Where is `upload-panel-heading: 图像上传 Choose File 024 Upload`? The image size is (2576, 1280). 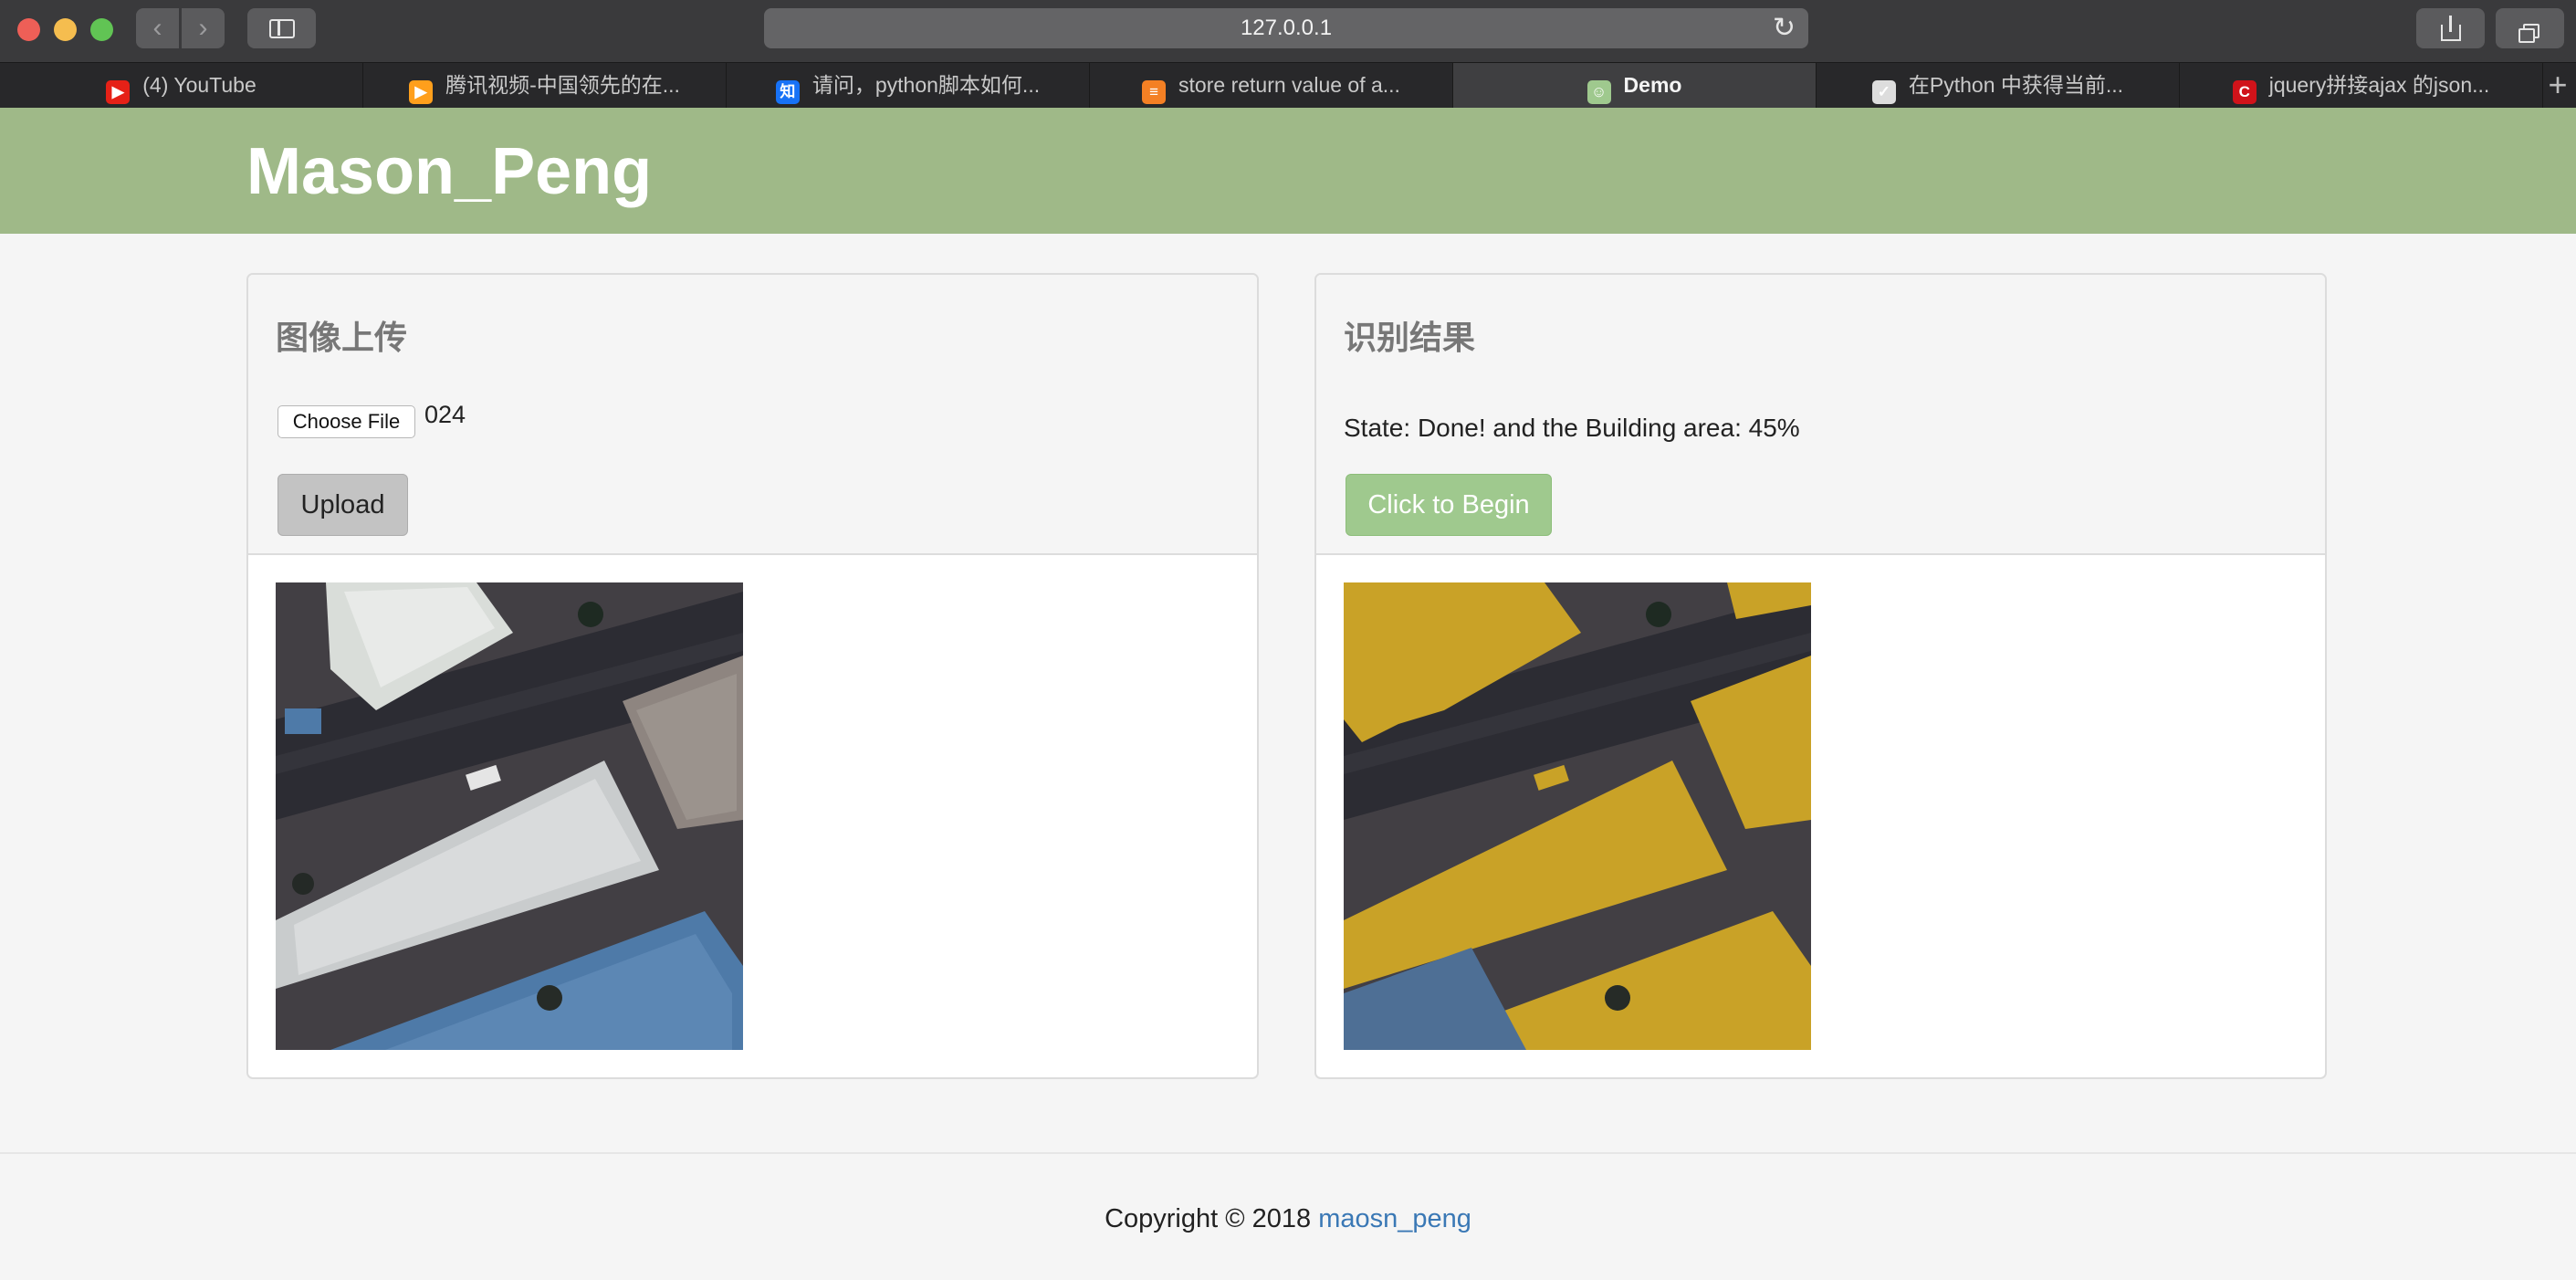
upload-panel-heading: 图像上传 Choose File 024 Upload is located at coordinates (752, 415).